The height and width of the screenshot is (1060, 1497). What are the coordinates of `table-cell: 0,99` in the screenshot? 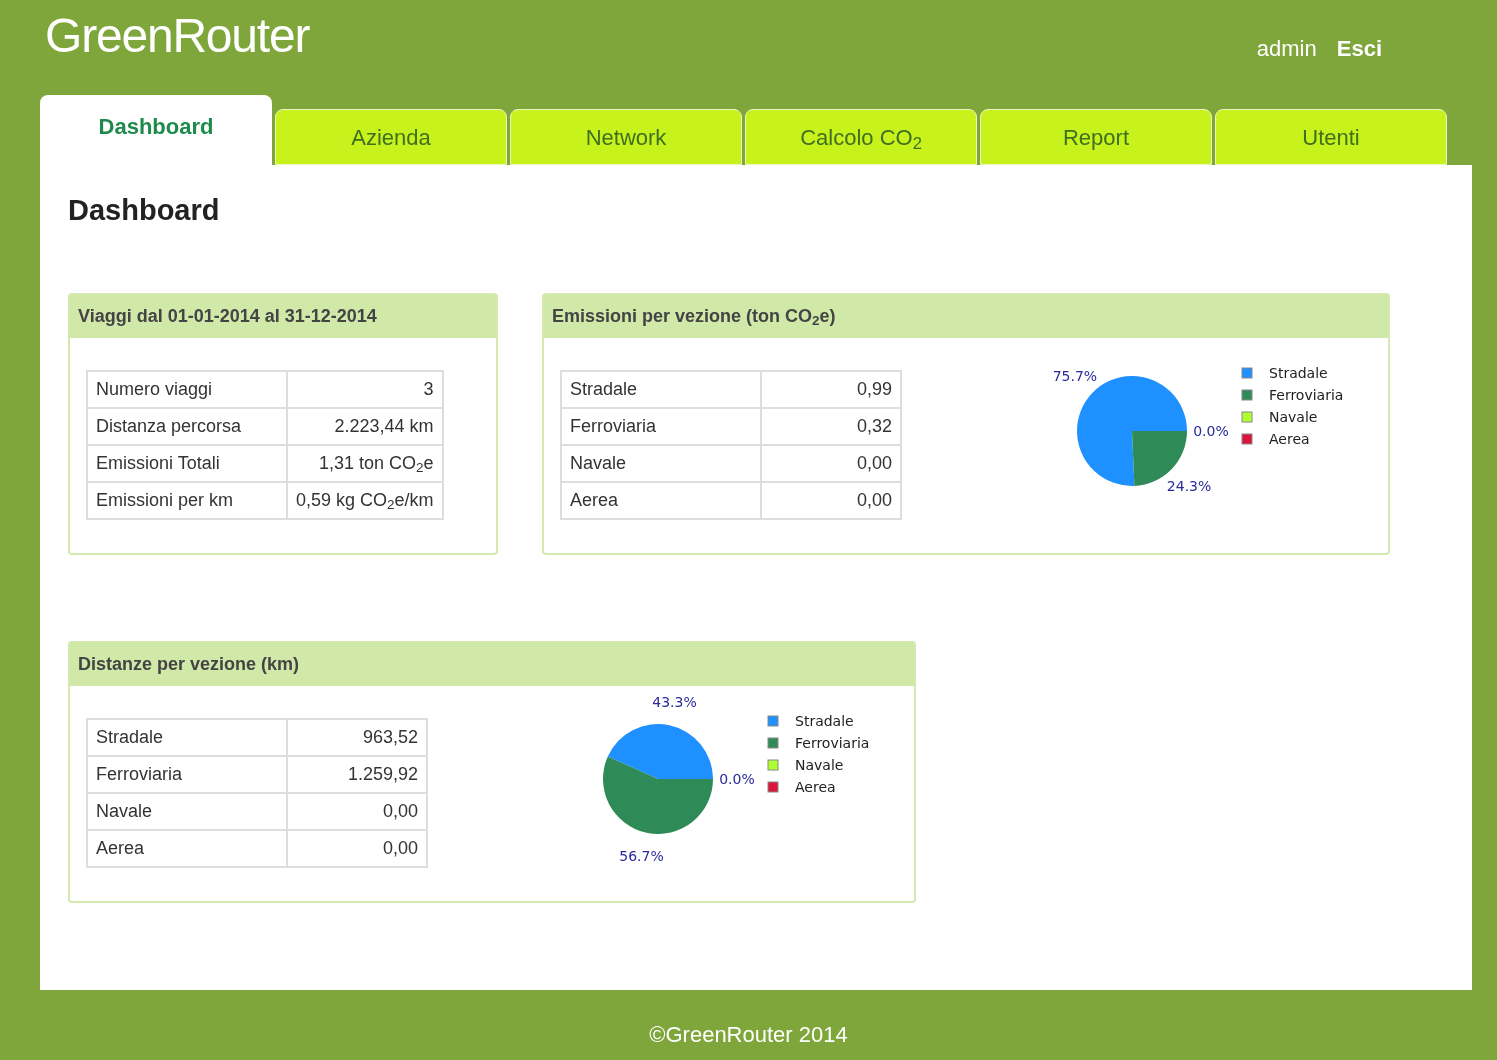 It's located at (831, 389).